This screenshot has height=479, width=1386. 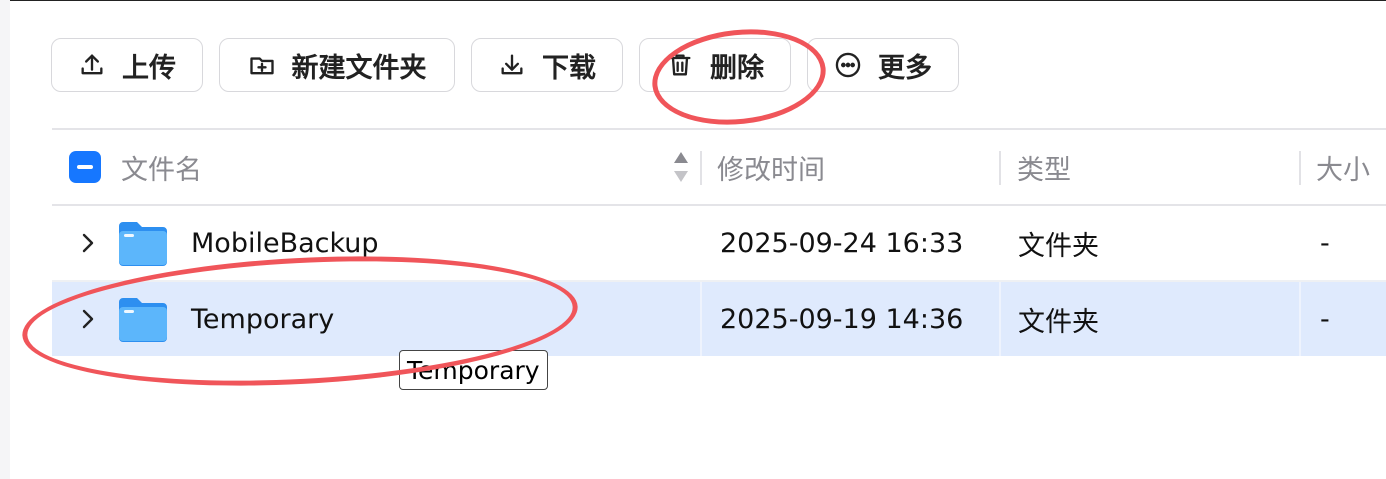 I want to click on more-label: 更多, so click(x=905, y=68).